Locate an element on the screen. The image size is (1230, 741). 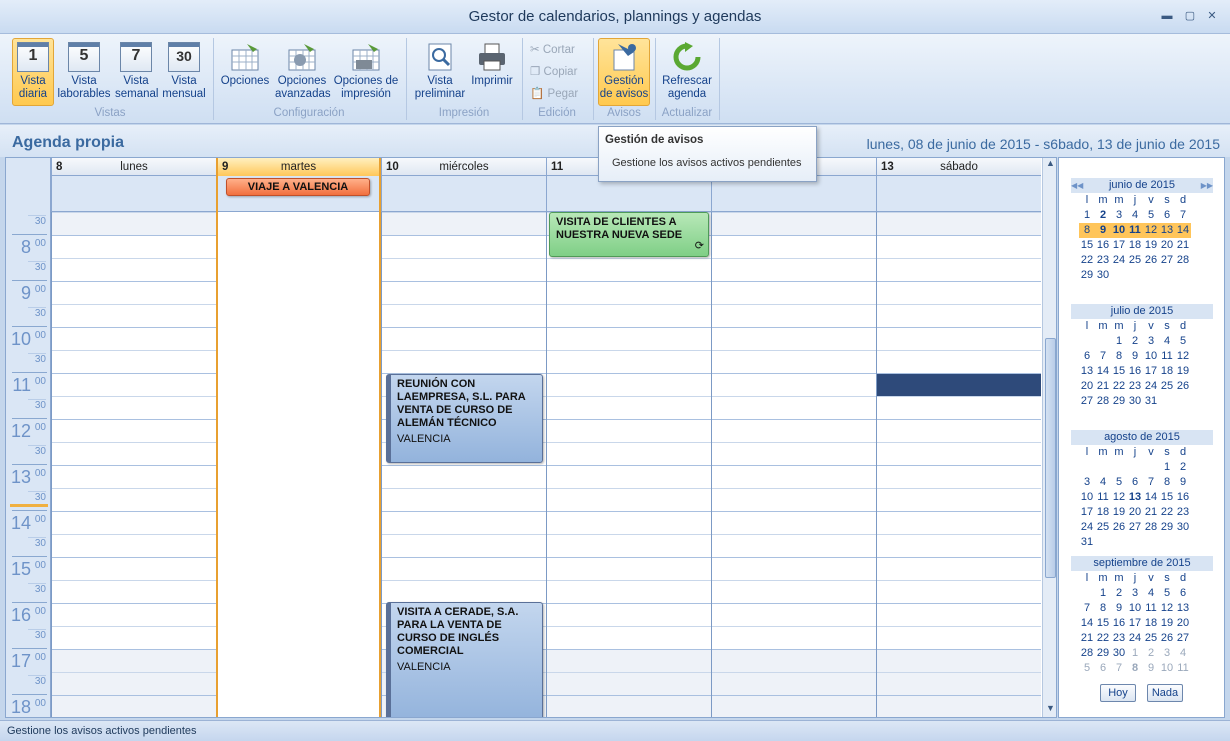
selected-time-slot is located at coordinates (959, 385).